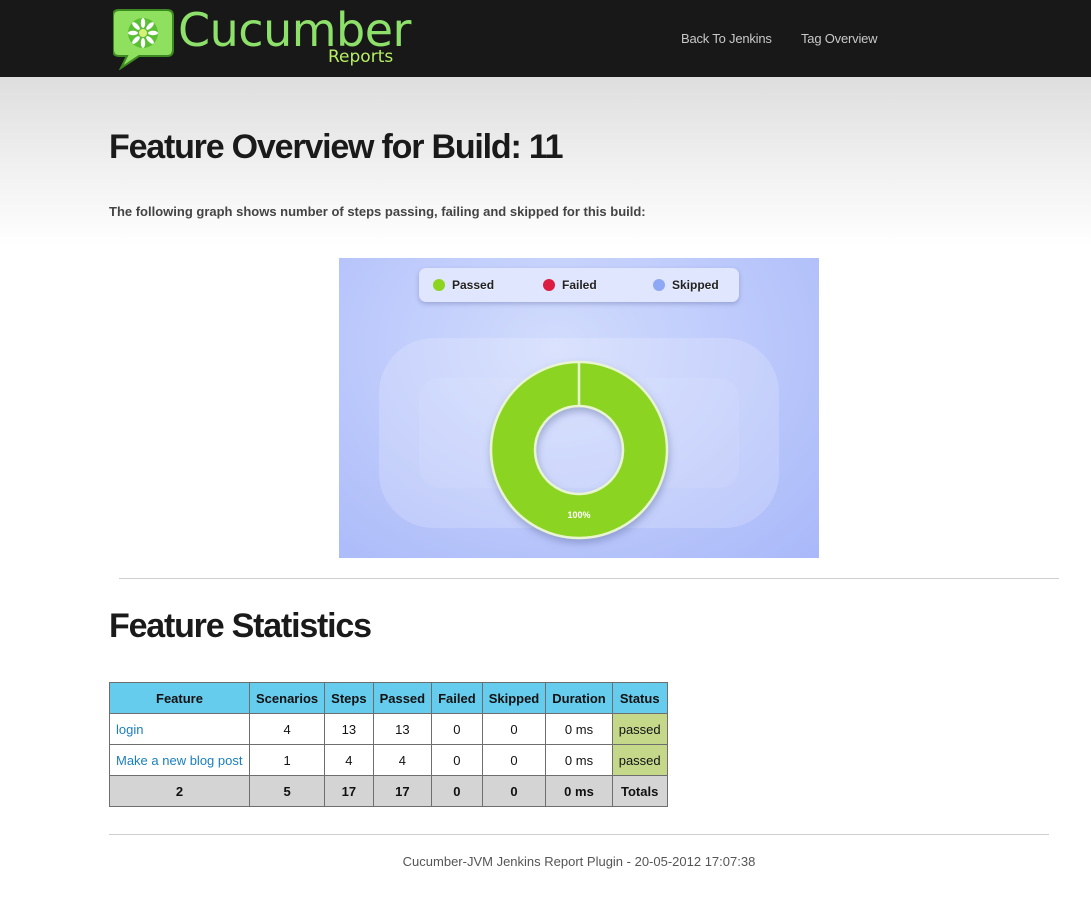 This screenshot has height=916, width=1091. Describe the element at coordinates (336, 147) in the screenshot. I see `page-title: Feature Overview for Build: 11` at that location.